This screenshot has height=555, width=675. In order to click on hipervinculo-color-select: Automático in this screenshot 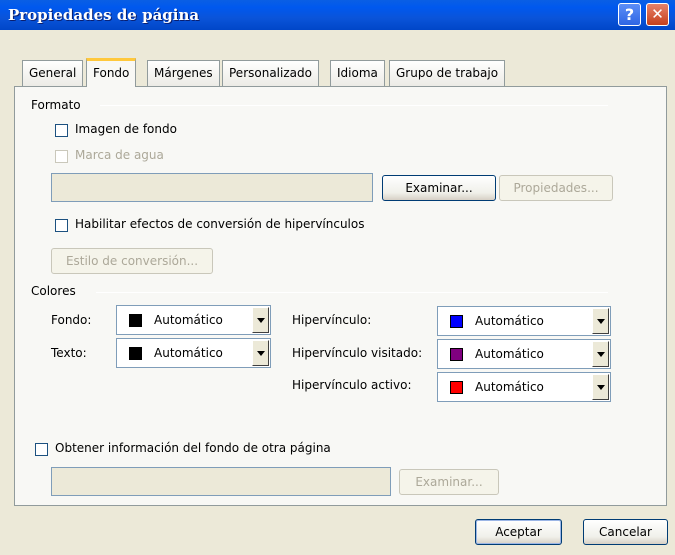, I will do `click(524, 321)`.